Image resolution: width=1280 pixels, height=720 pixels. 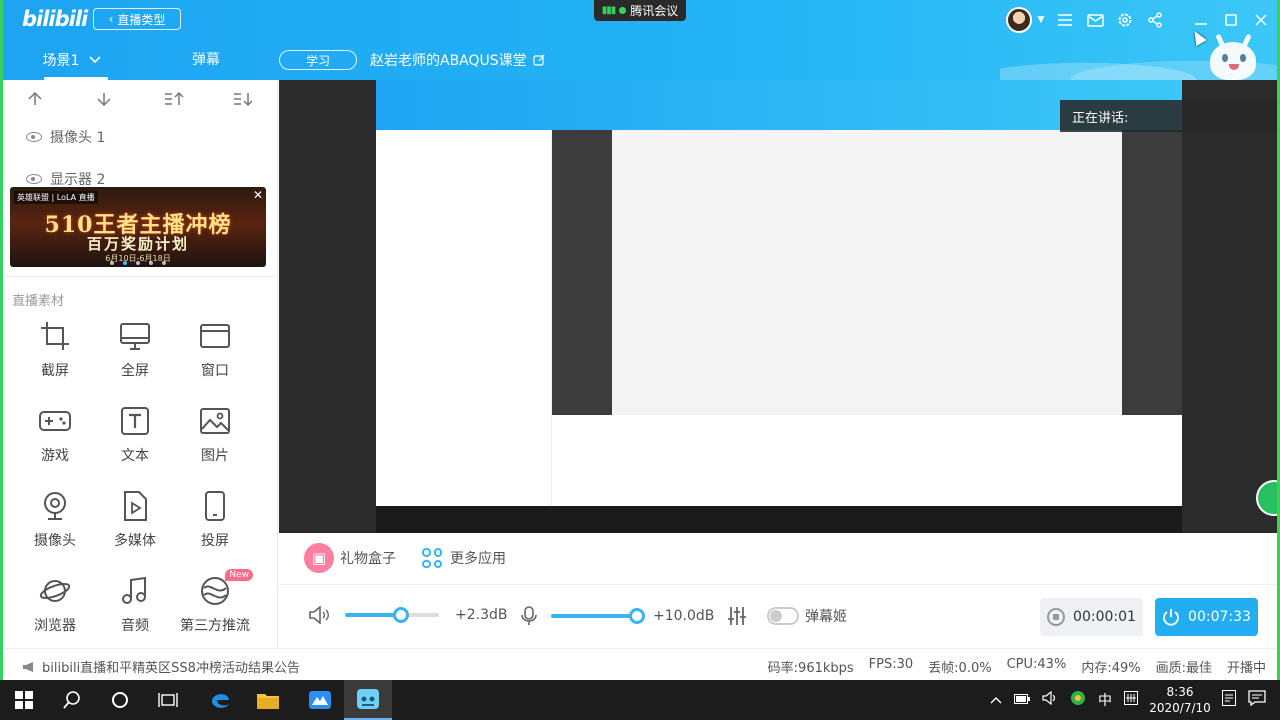 I want to click on speaker-volume: +2.3dB, so click(x=408, y=615).